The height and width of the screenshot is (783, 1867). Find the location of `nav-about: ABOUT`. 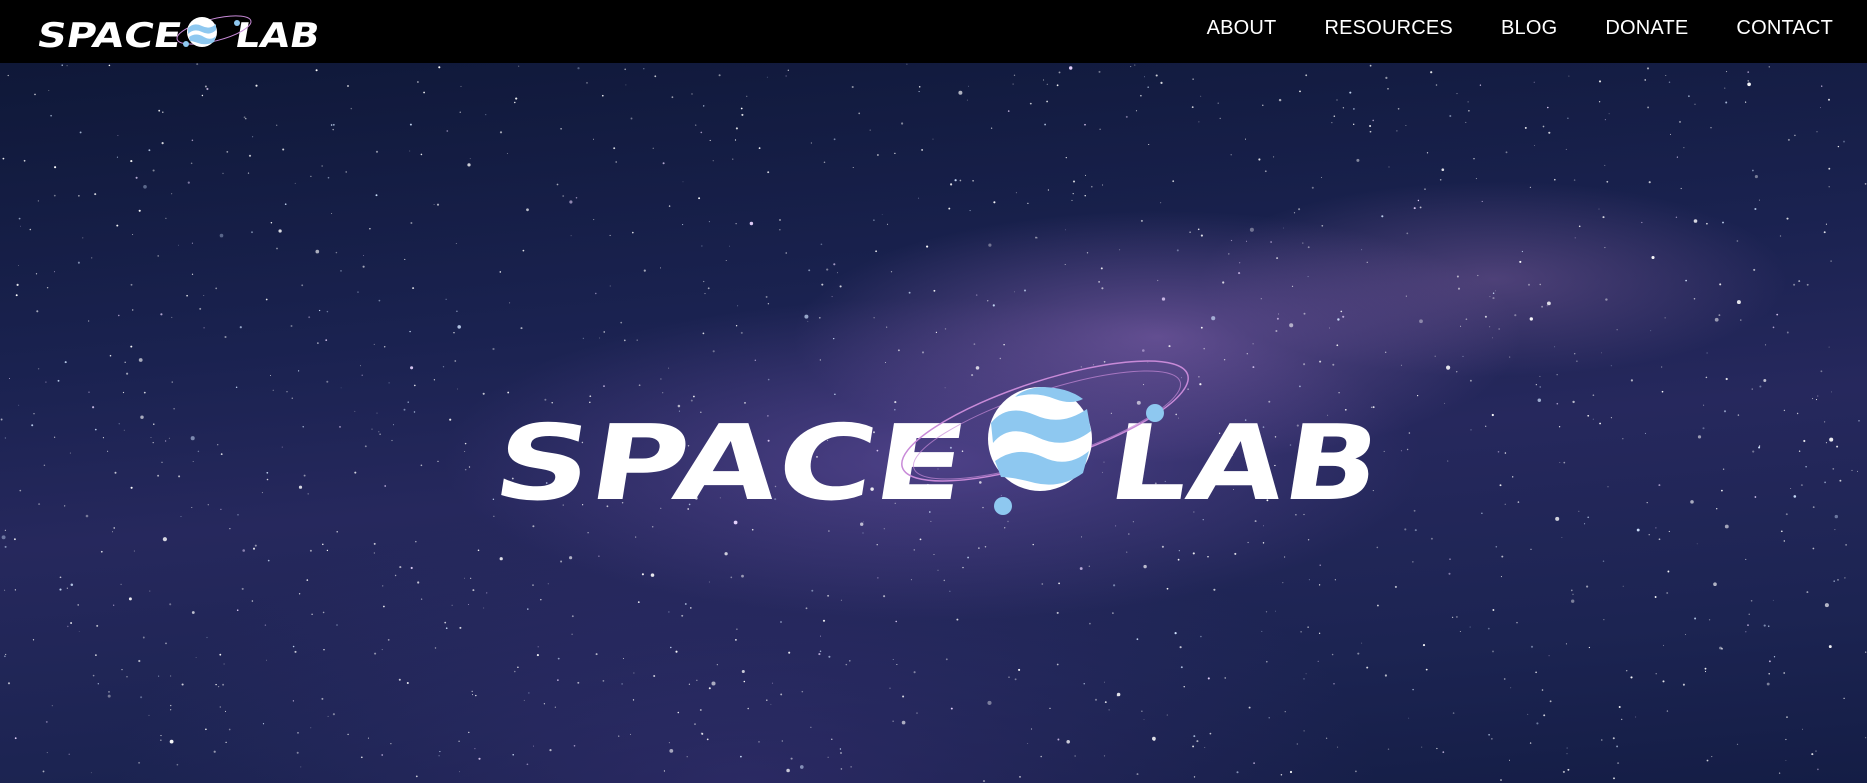

nav-about: ABOUT is located at coordinates (1242, 28).